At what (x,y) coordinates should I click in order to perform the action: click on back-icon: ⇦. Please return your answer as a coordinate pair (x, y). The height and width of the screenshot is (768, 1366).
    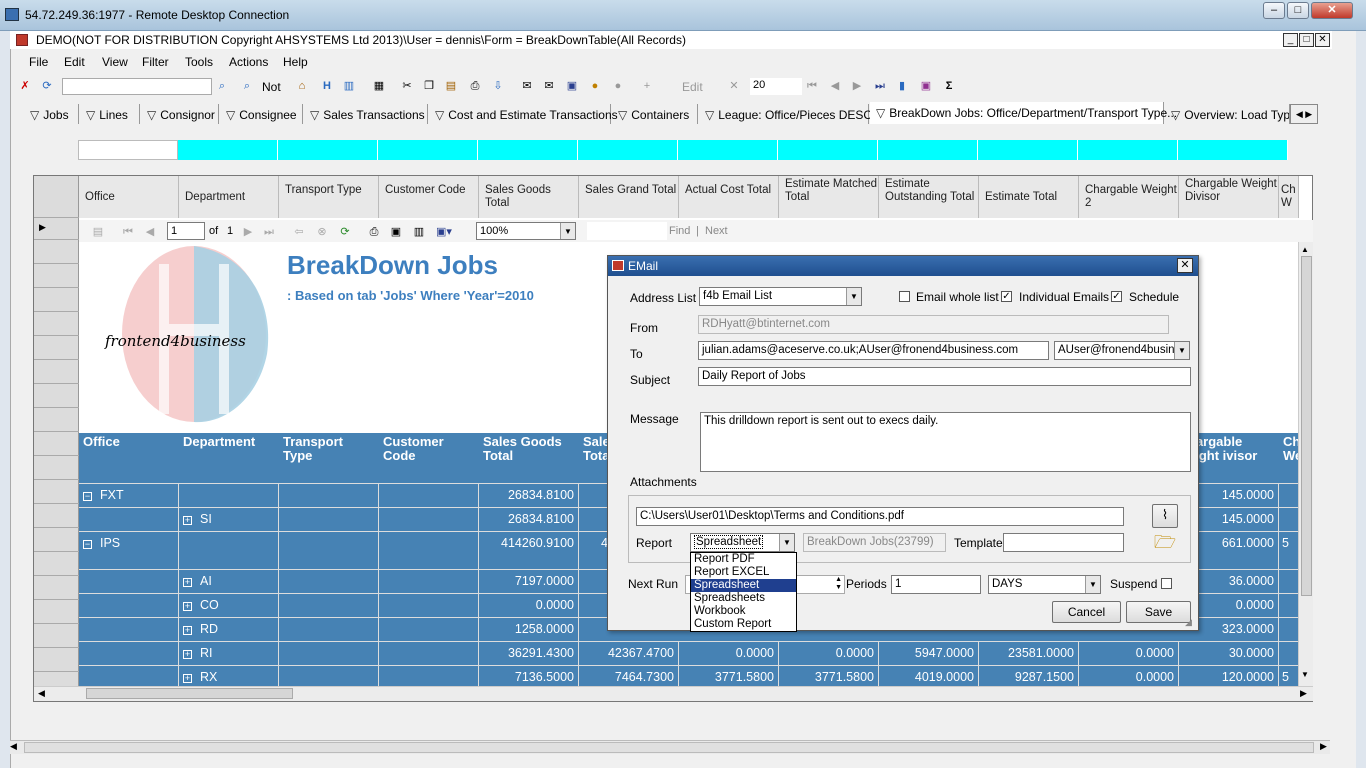
    Looking at the image, I should click on (299, 232).